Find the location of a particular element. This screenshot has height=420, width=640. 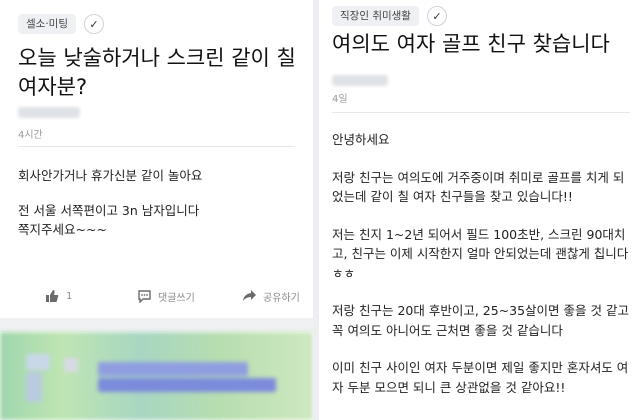

left-post-time: 4시간 is located at coordinates (30, 135).